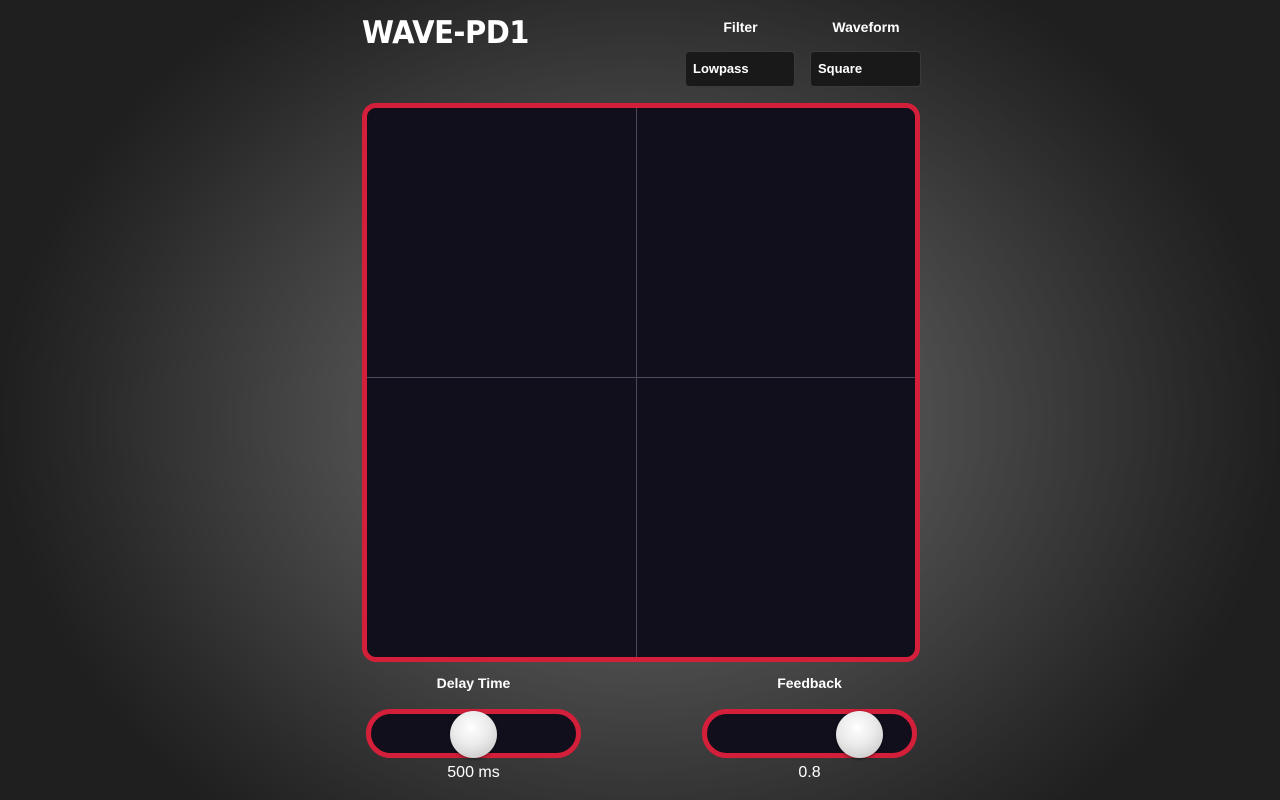  What do you see at coordinates (809, 733) in the screenshot?
I see `feedback-slider` at bounding box center [809, 733].